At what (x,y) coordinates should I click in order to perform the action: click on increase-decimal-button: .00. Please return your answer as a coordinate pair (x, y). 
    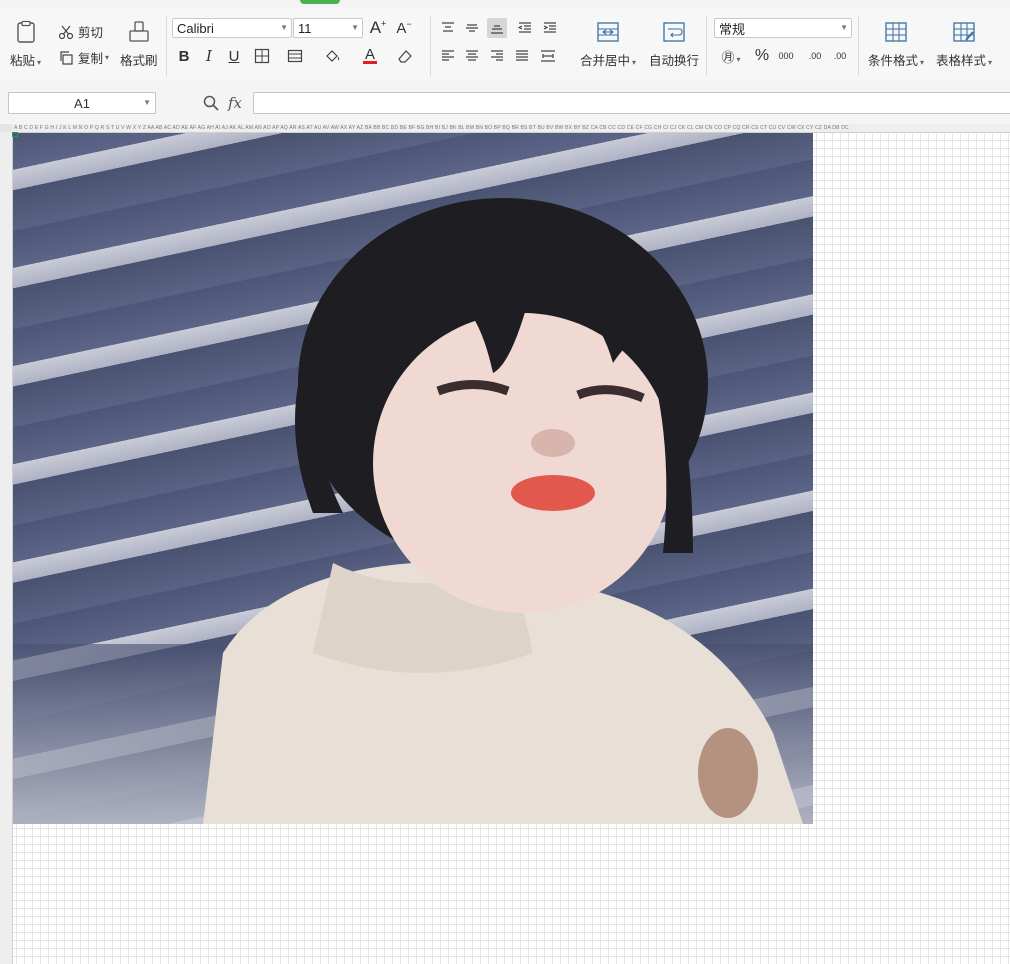
    Looking at the image, I should click on (815, 56).